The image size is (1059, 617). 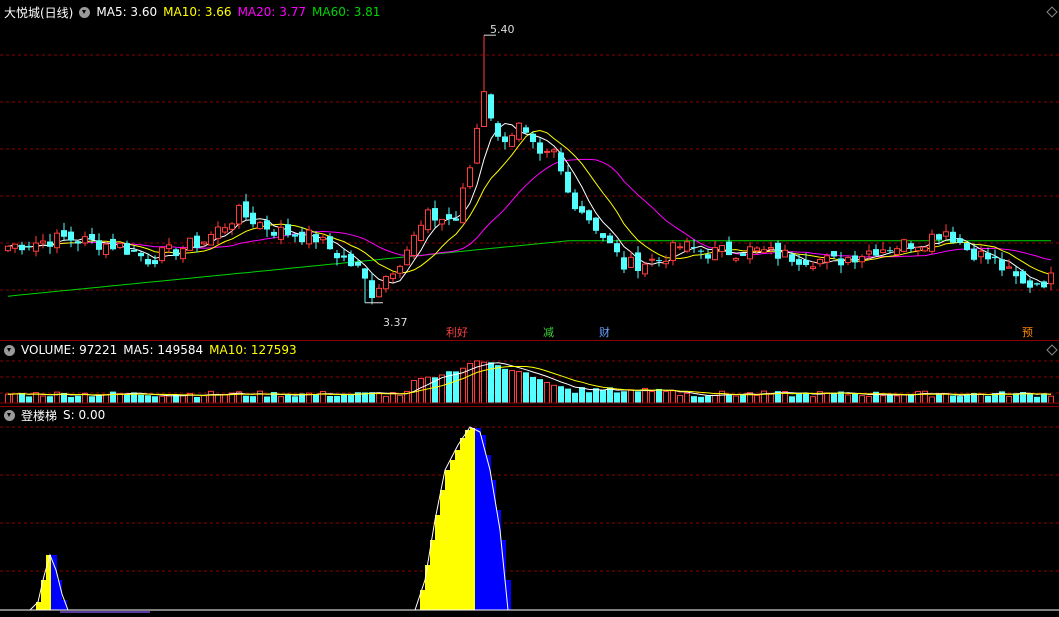 What do you see at coordinates (346, 12) in the screenshot?
I see `ma60-label: MA60: 3.81` at bounding box center [346, 12].